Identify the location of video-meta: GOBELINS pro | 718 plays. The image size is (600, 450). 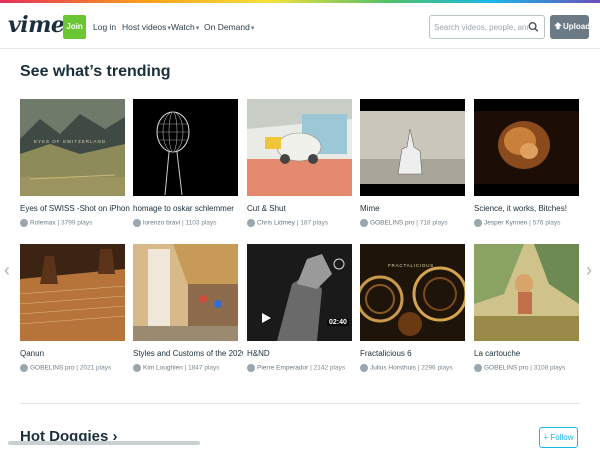
(417, 223).